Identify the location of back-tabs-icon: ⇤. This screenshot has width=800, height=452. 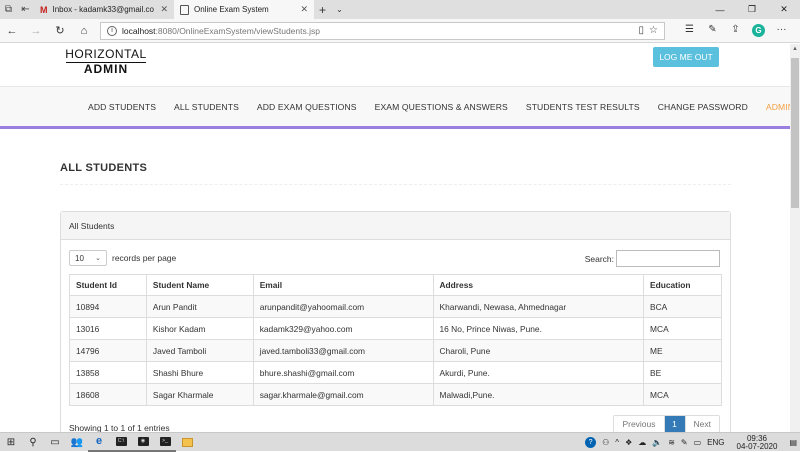
(25, 9).